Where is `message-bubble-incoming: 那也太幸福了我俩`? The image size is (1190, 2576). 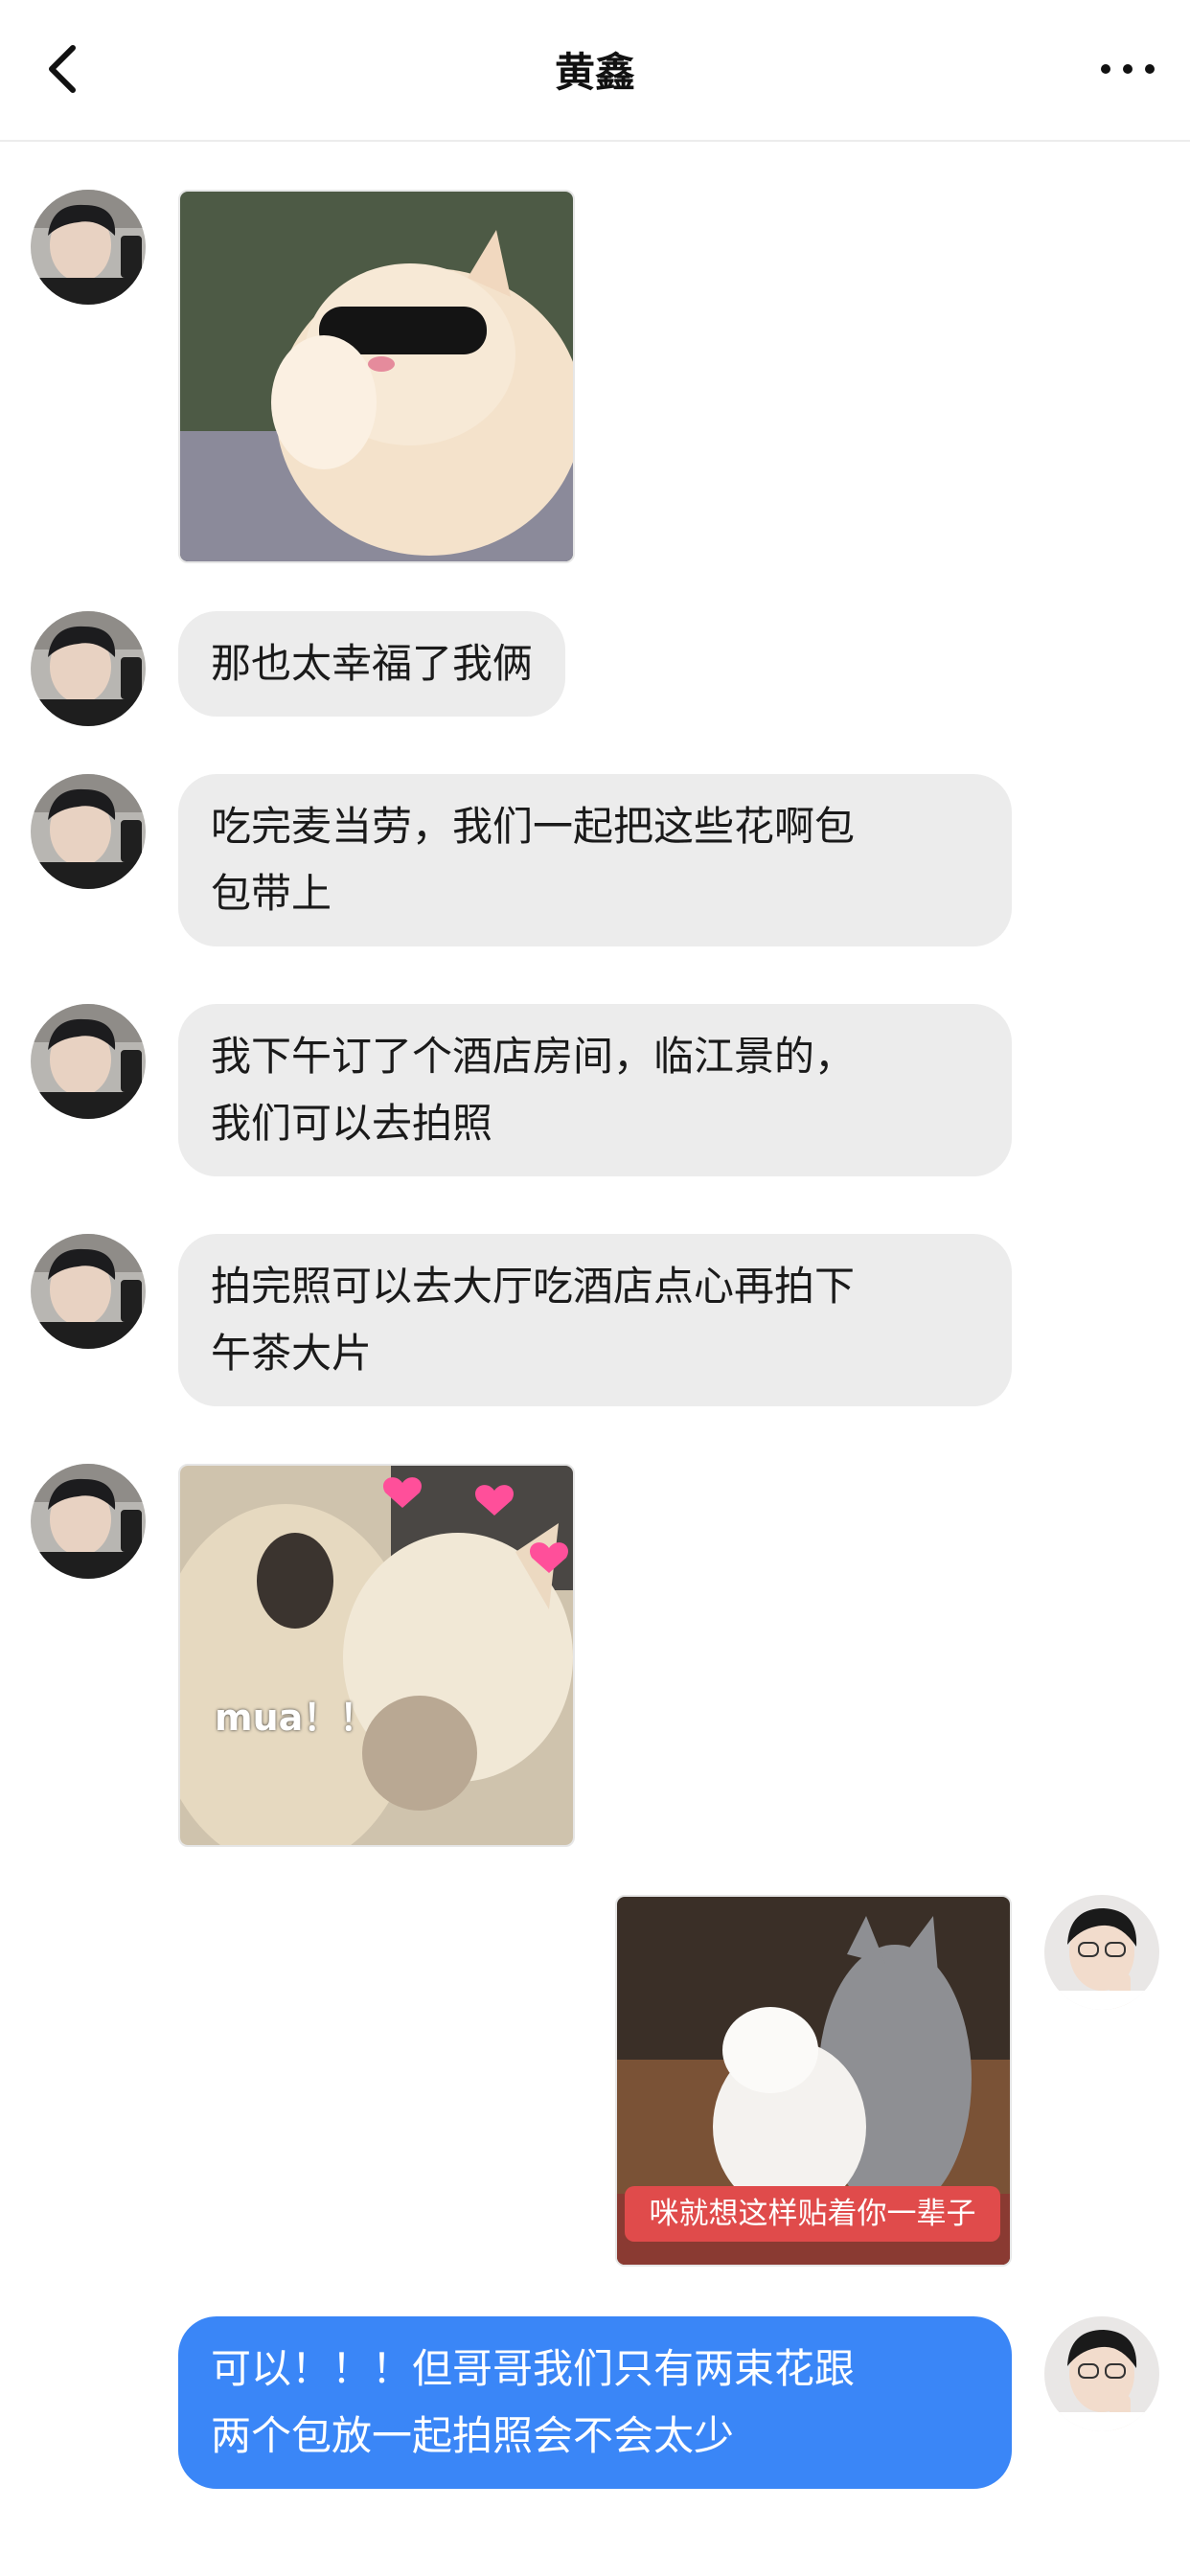
message-bubble-incoming: 那也太幸福了我俩 is located at coordinates (372, 664).